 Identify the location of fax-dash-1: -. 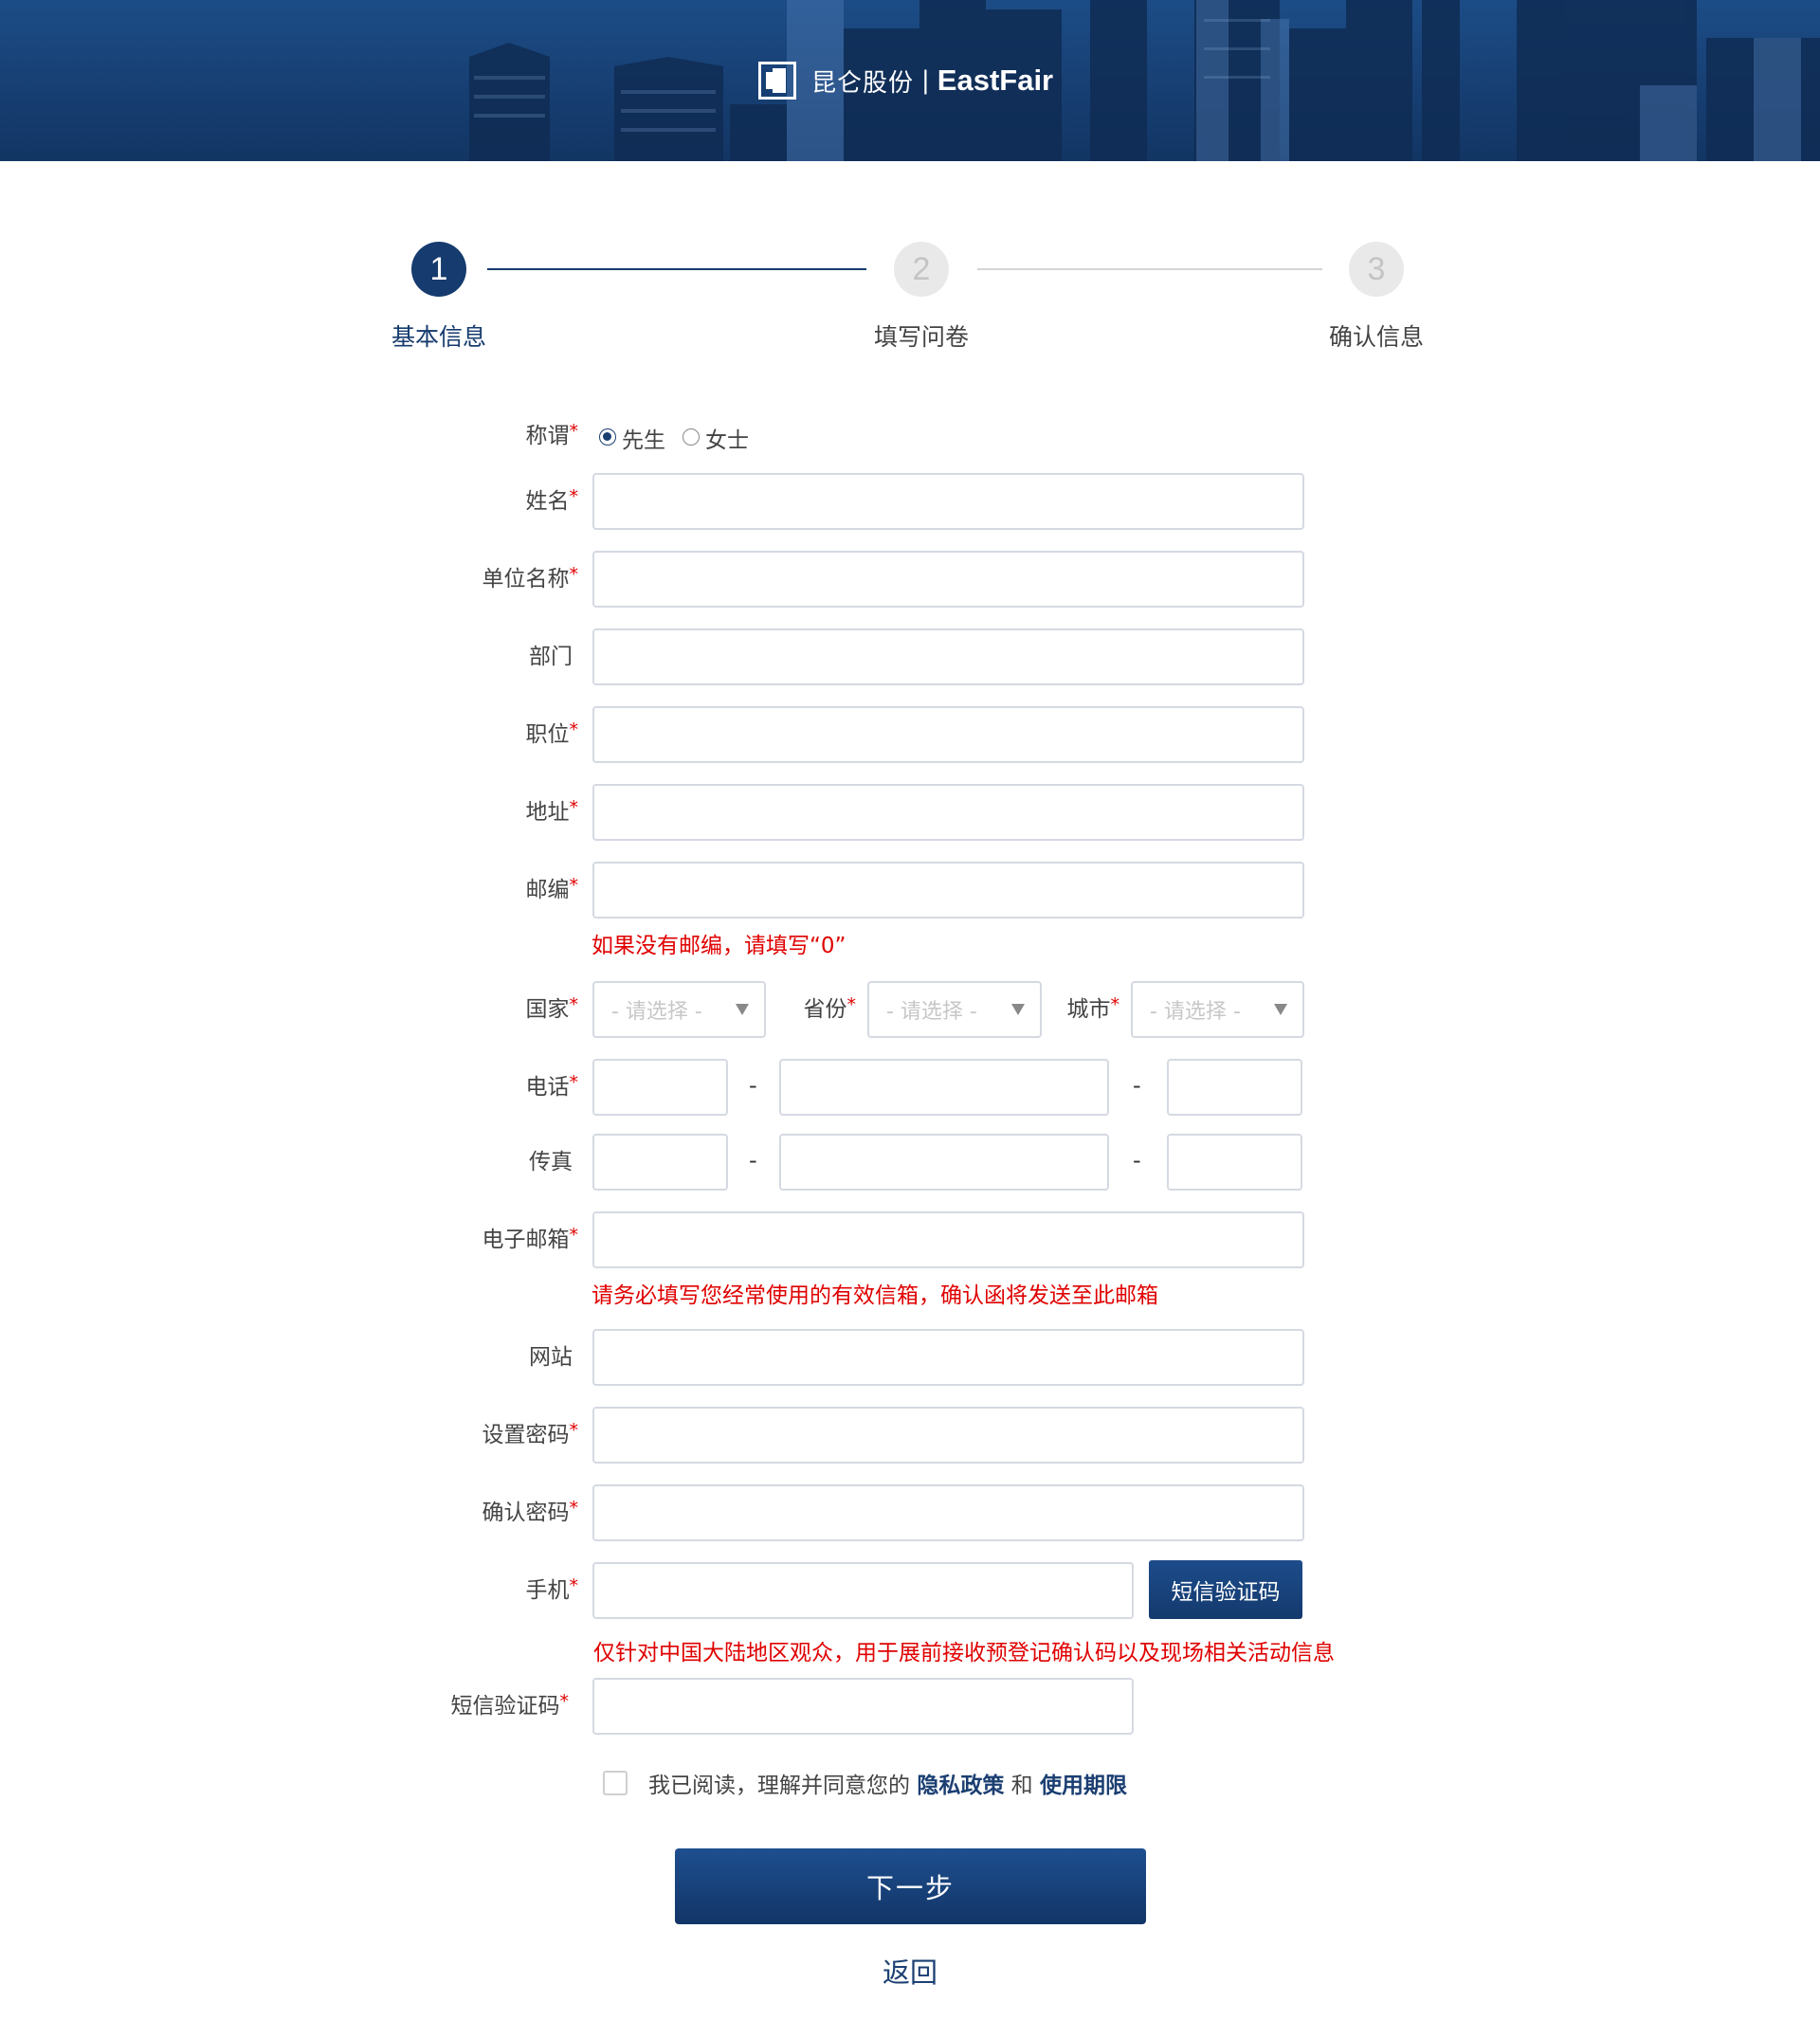
(753, 1160).